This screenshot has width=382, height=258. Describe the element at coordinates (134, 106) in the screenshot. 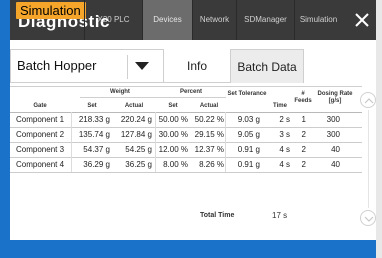

I see `header-weight-actual: Actual` at that location.